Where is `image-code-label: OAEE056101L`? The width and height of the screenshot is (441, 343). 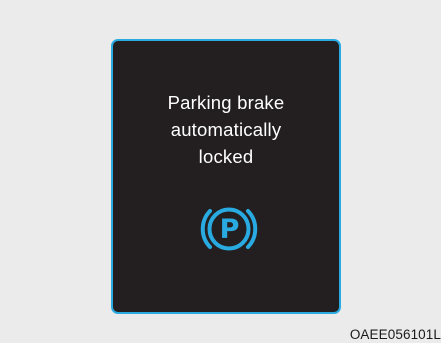 image-code-label: OAEE056101L is located at coordinates (395, 334).